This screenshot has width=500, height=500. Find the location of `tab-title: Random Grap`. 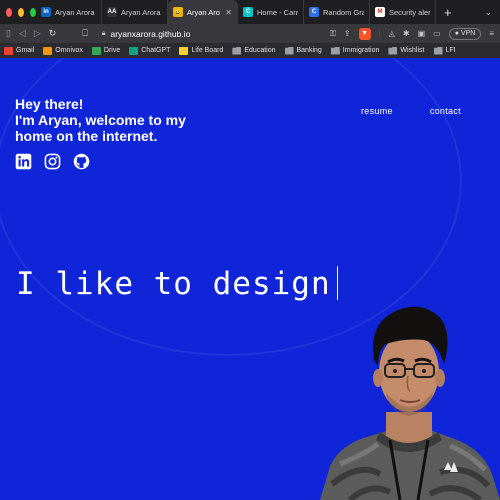

tab-title: Random Grap is located at coordinates (343, 12).